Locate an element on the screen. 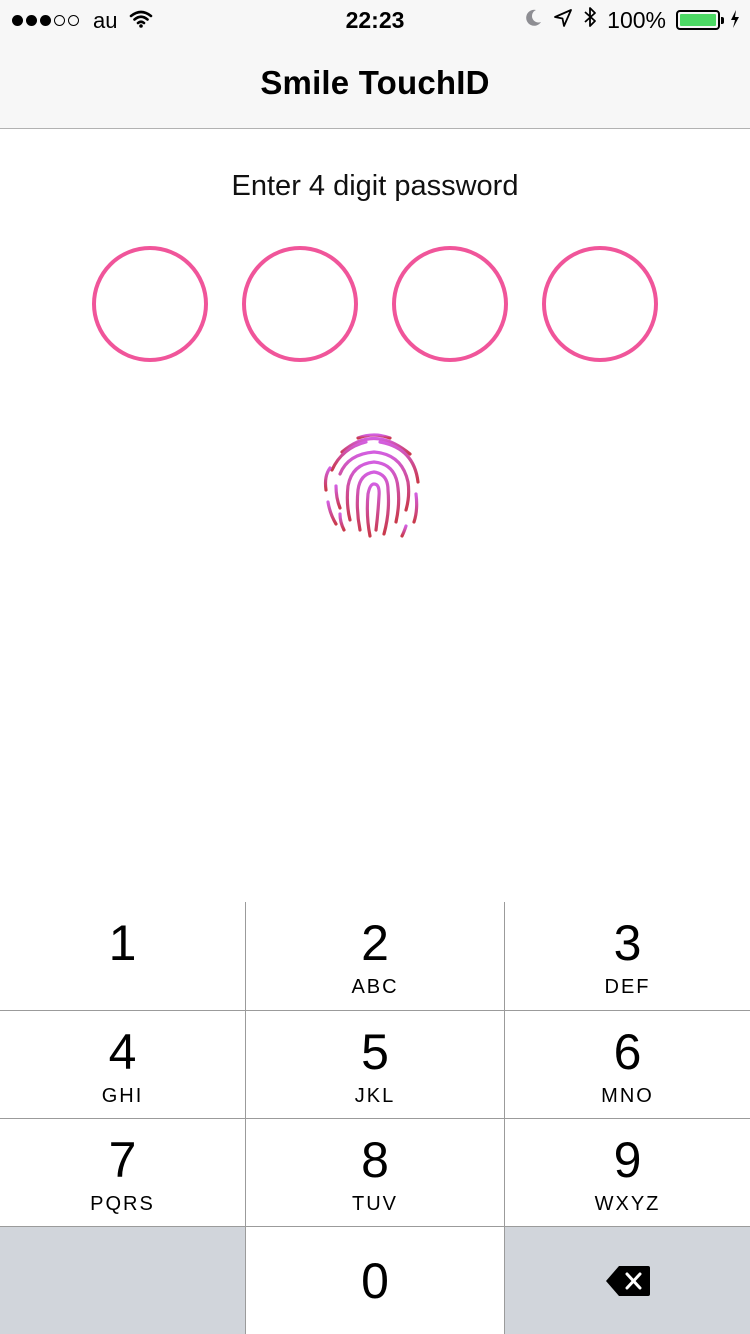 The width and height of the screenshot is (750, 1334). keypad-key-7: 7 PQRS is located at coordinates (122, 1172).